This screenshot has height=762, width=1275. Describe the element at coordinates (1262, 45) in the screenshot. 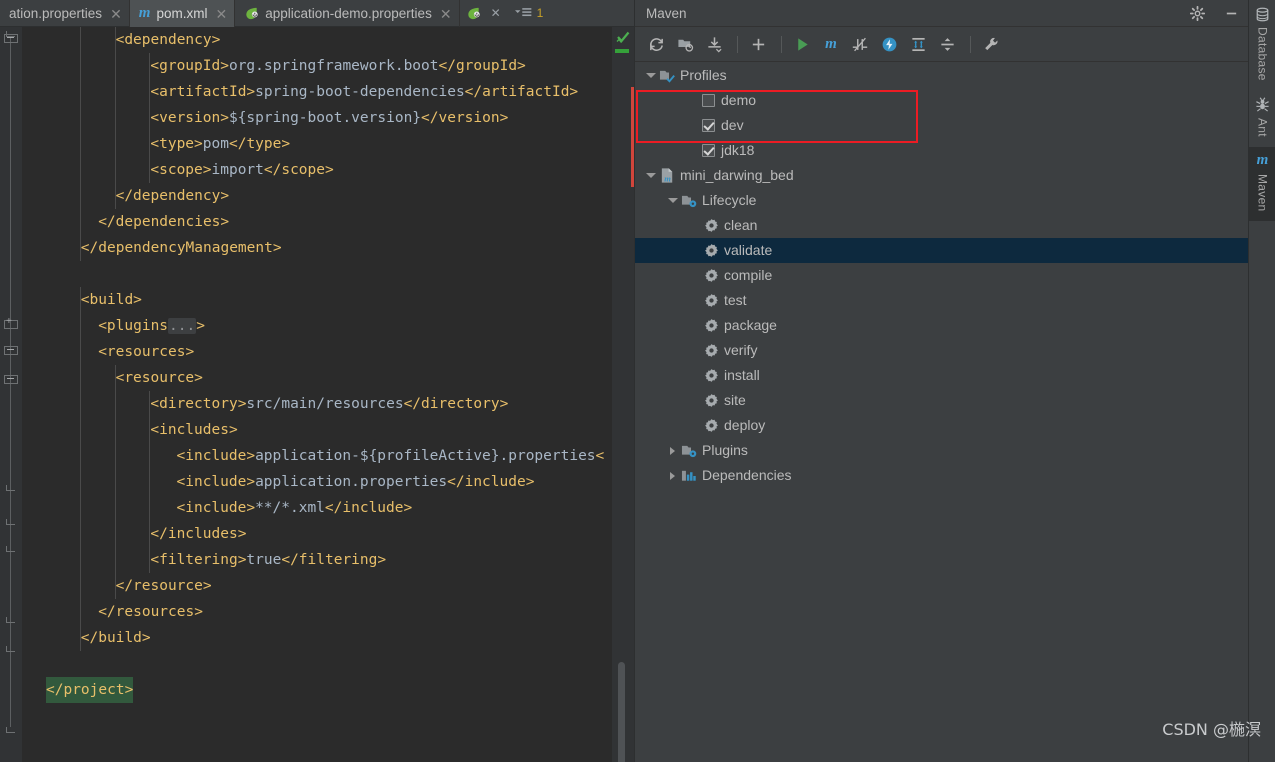

I see `tool-stripe-database: Database` at that location.